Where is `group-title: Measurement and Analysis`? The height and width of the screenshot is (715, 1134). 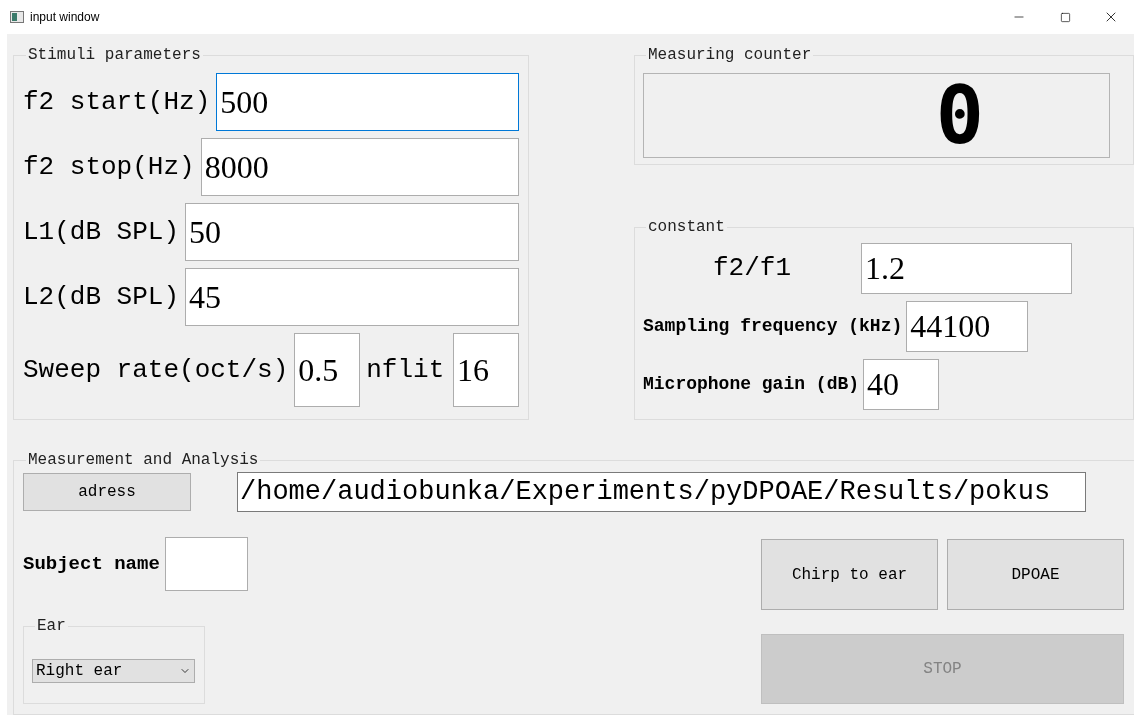 group-title: Measurement and Analysis is located at coordinates (143, 460).